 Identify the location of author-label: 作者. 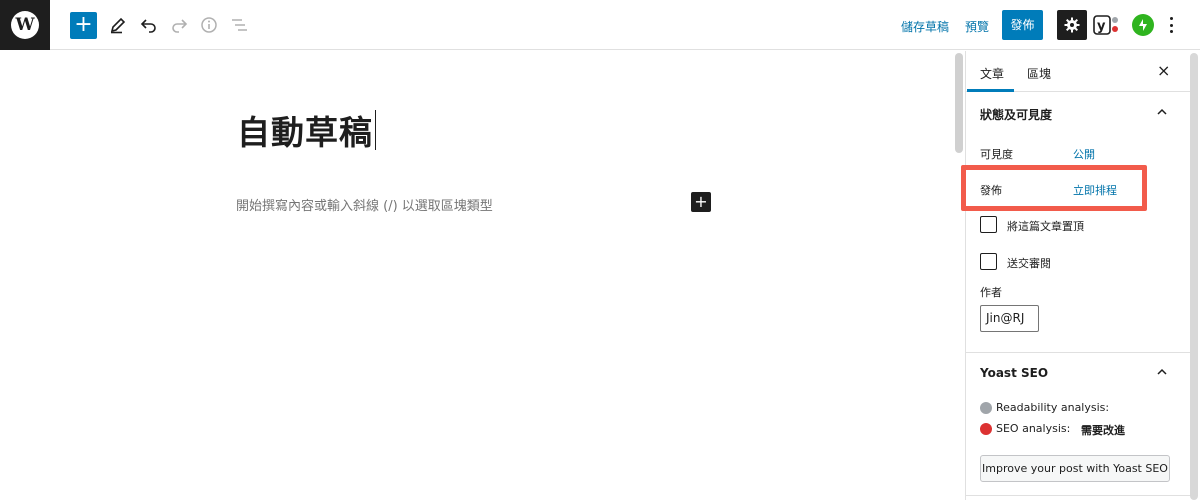
(991, 292).